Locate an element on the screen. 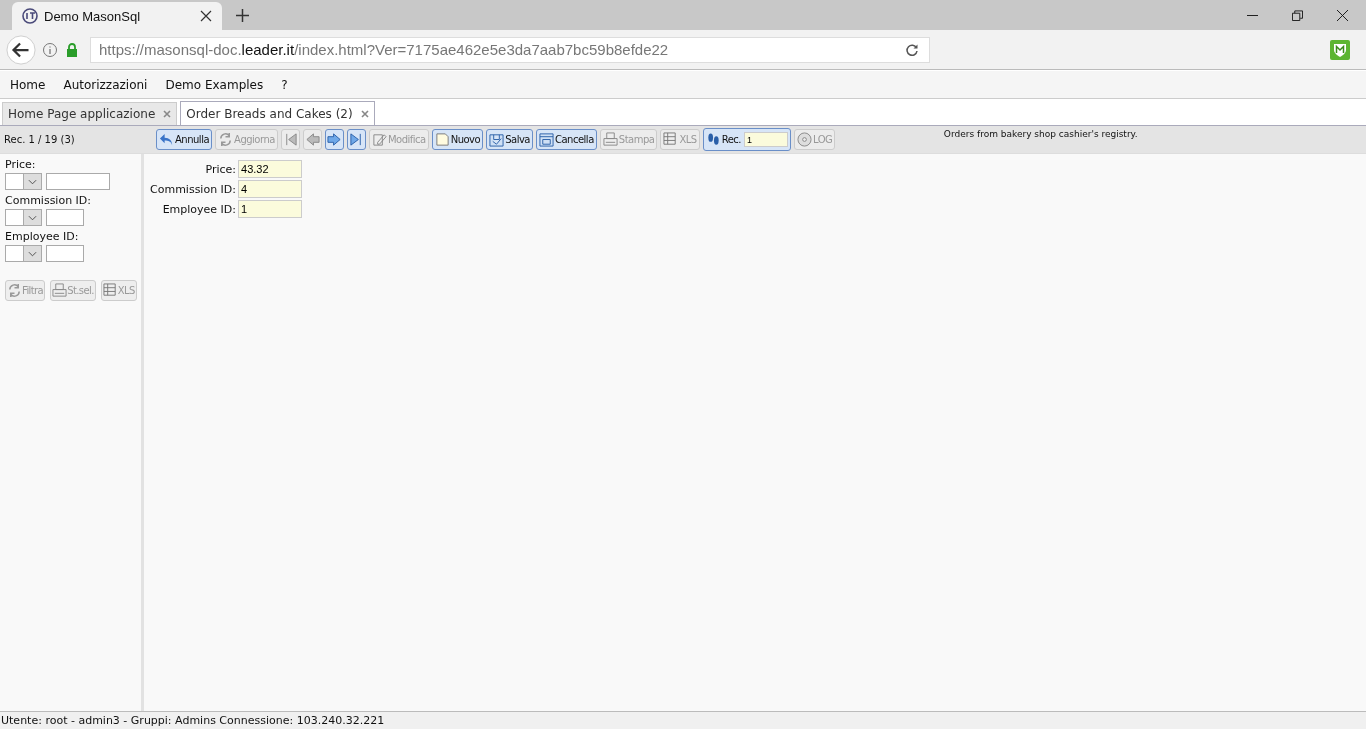 The width and height of the screenshot is (1366, 729). filter-label: Employee ID: is located at coordinates (42, 236).